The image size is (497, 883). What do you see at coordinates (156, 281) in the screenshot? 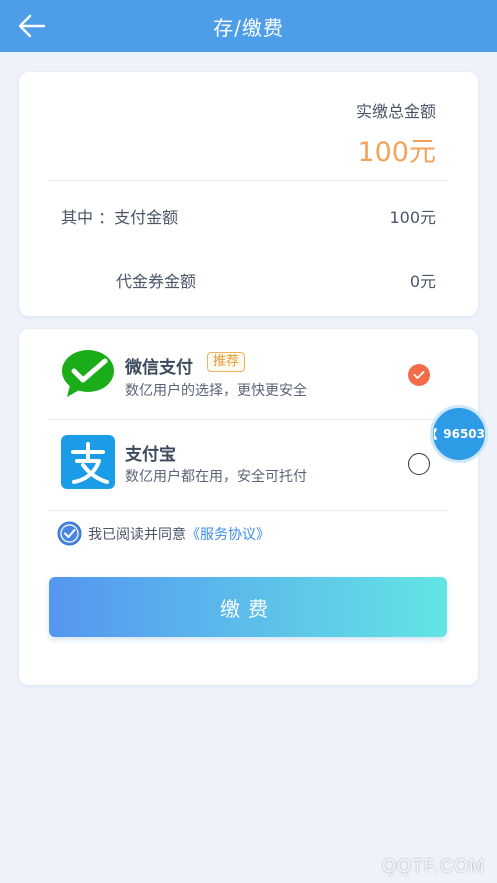
I see `voucher-amount-label: 代金券金额` at bounding box center [156, 281].